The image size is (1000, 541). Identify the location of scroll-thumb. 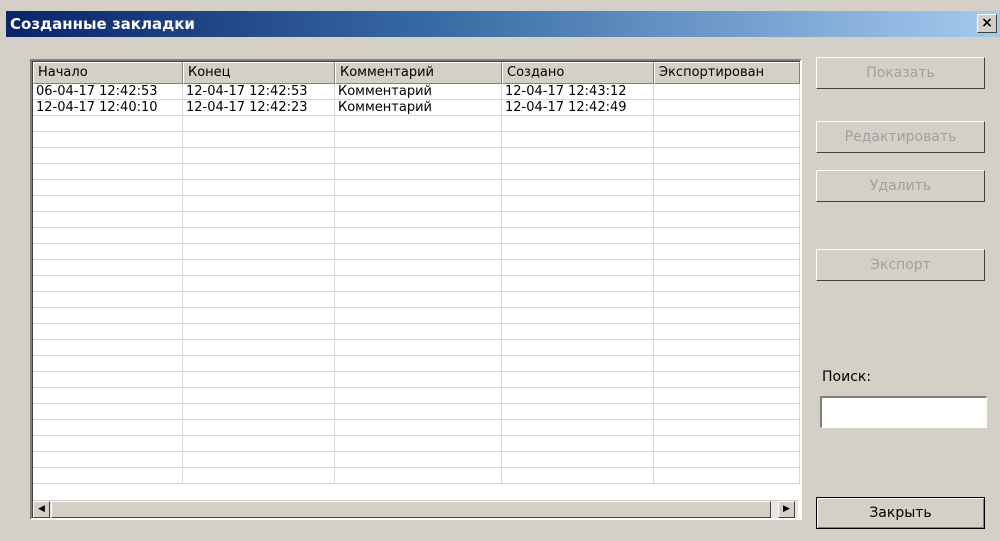
(411, 509).